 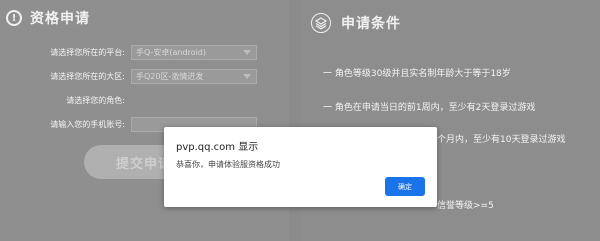 I want to click on region-label: 请选择您所在的大区:, so click(x=87, y=76).